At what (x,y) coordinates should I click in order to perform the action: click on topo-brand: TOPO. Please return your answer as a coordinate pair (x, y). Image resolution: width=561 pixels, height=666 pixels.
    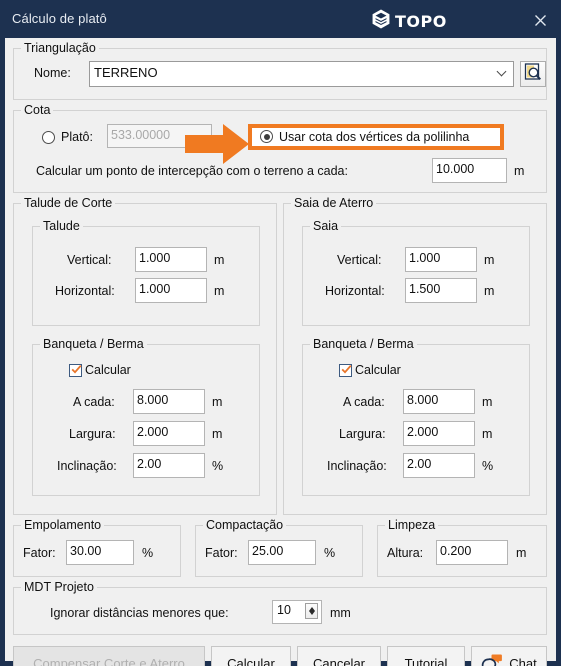
    Looking at the image, I should click on (408, 21).